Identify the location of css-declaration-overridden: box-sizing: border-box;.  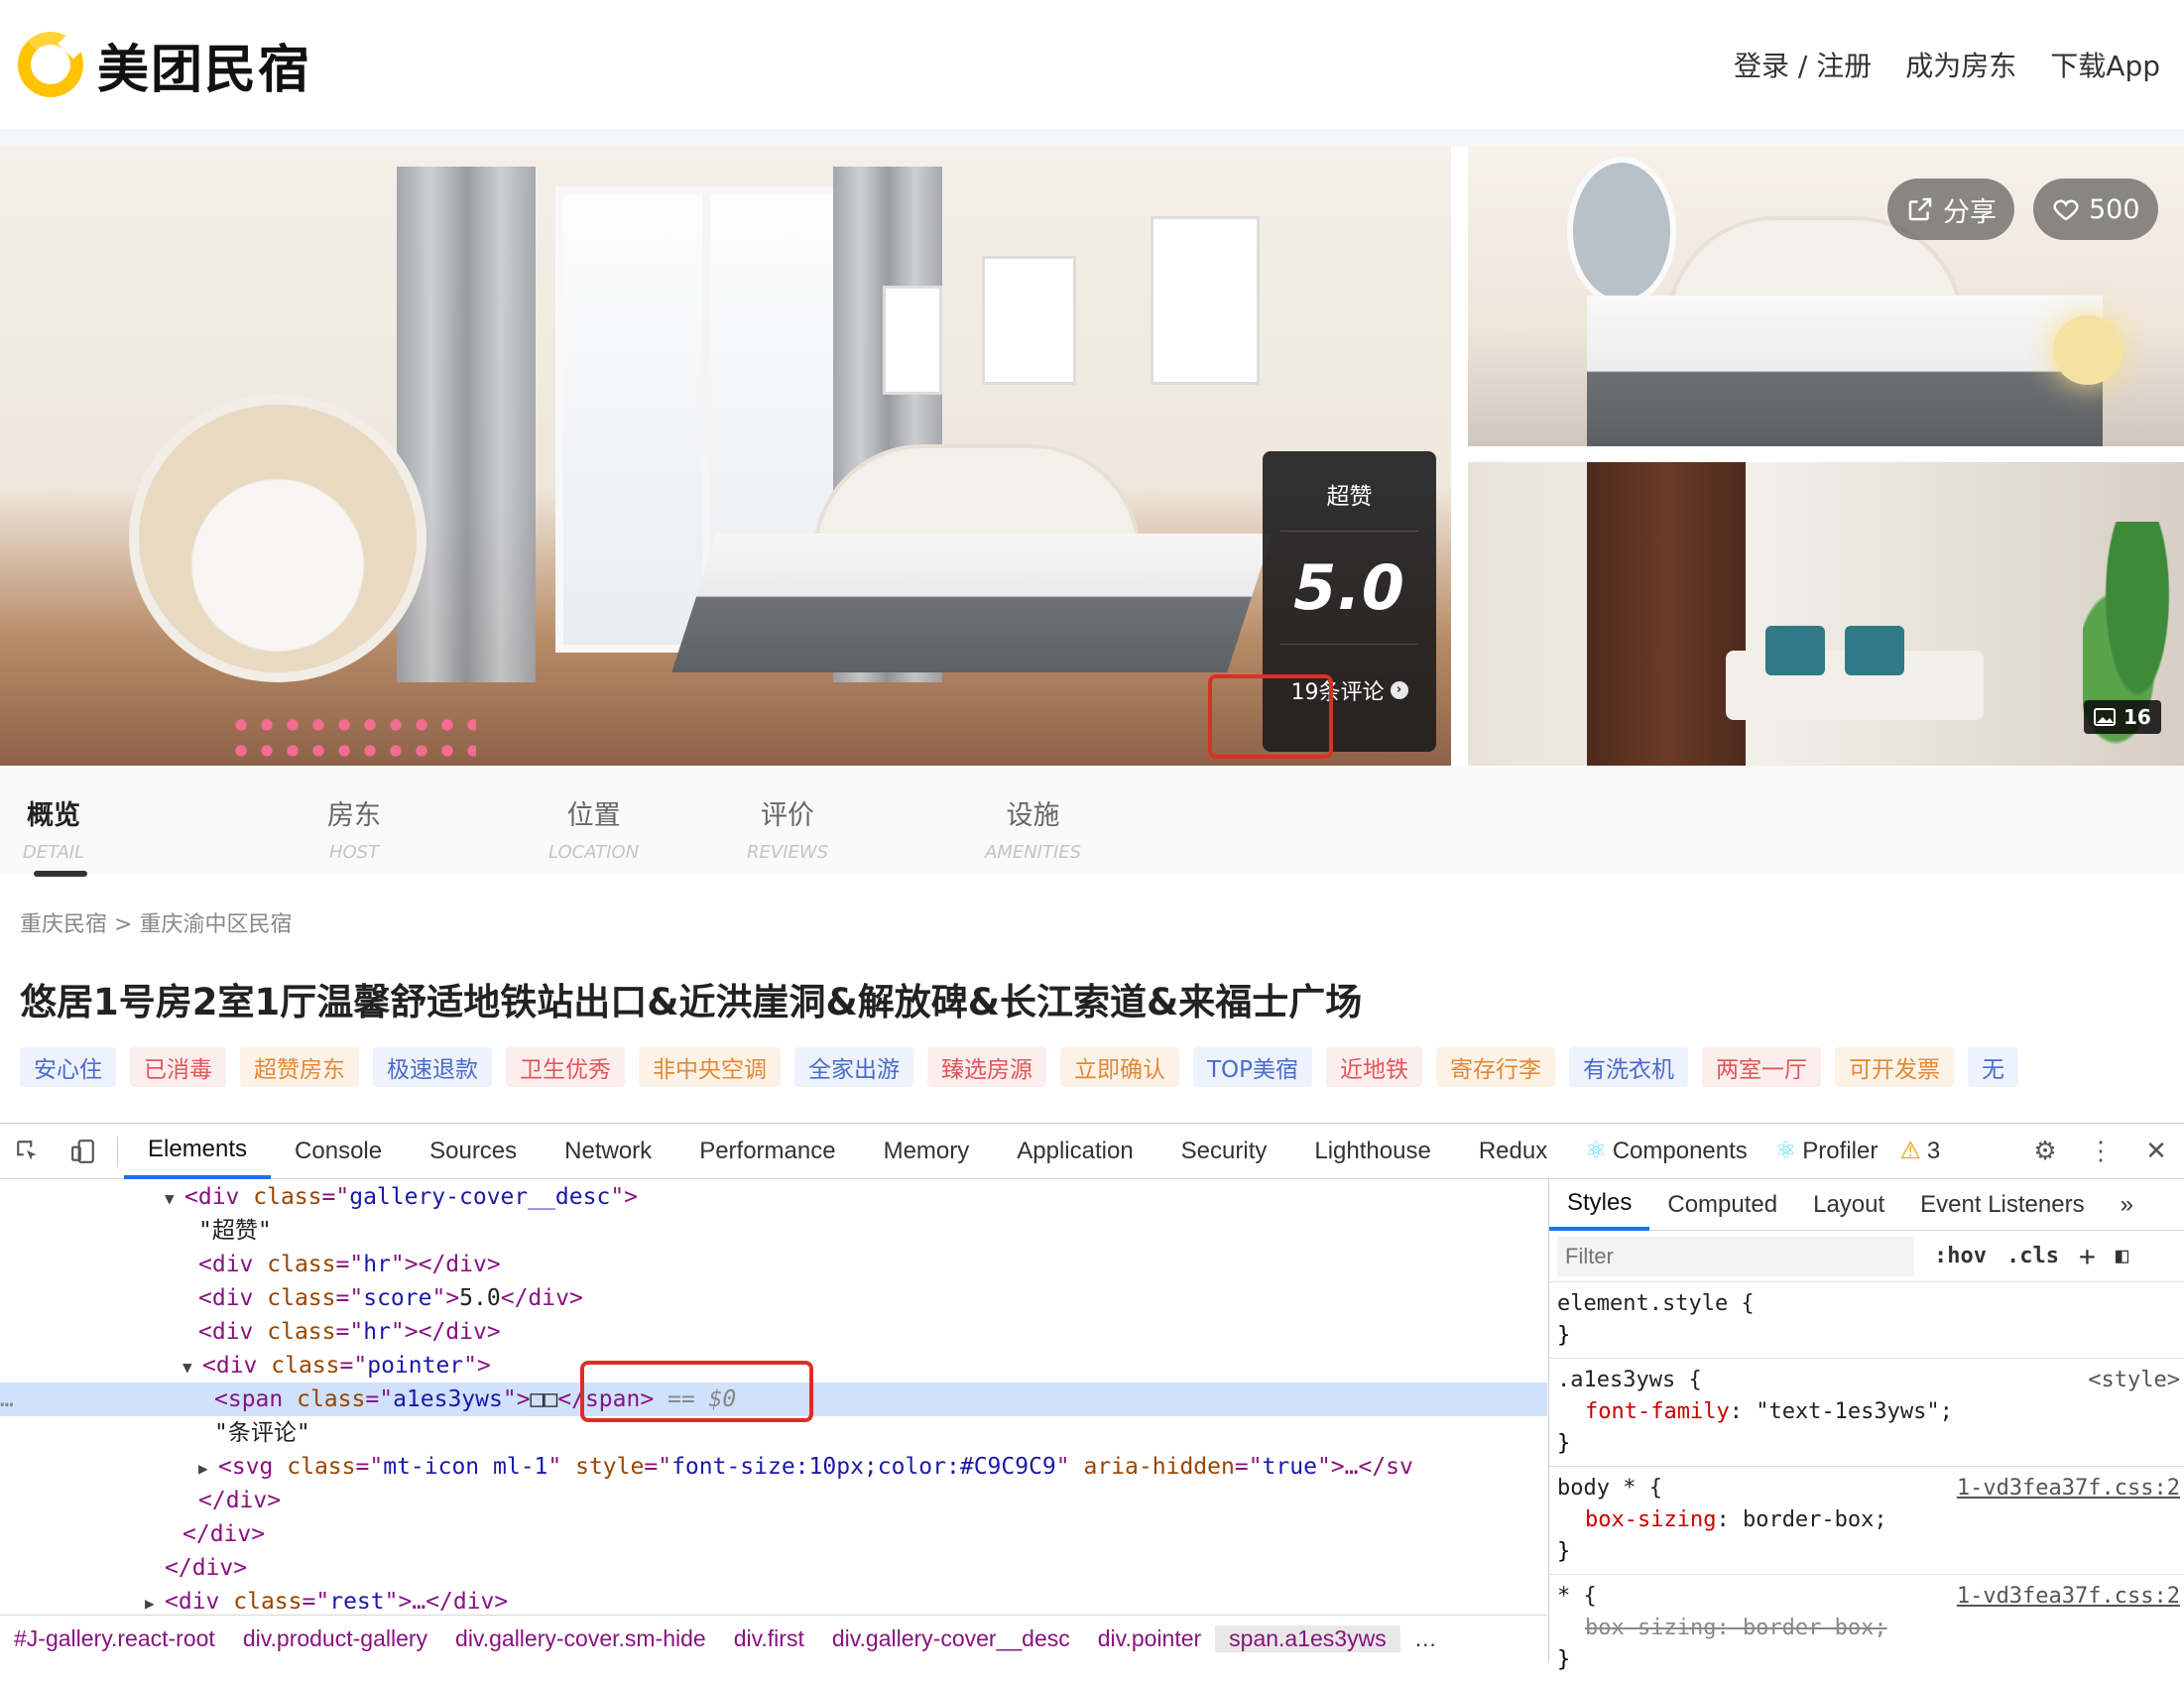
(1866, 1628).